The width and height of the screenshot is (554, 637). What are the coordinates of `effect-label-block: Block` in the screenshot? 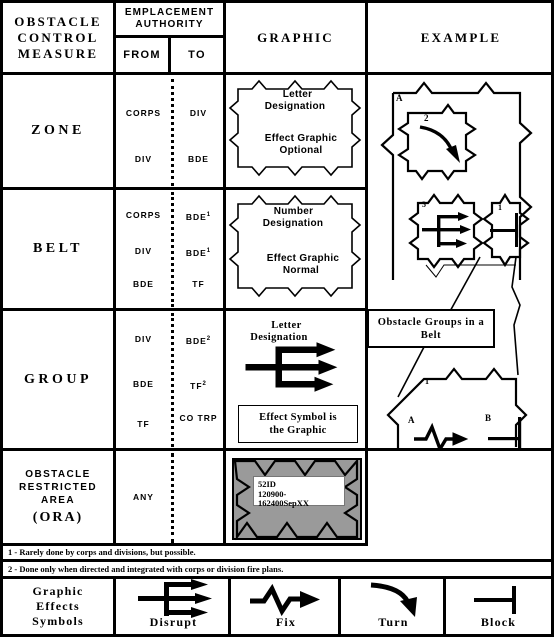 It's located at (498, 622).